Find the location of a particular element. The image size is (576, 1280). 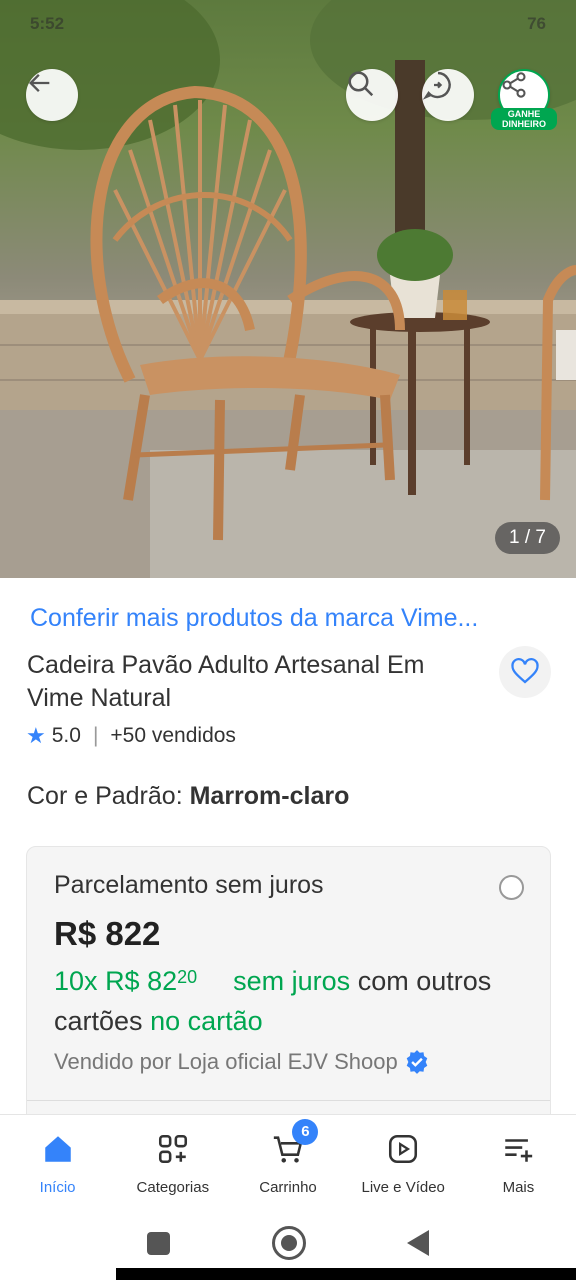

nav-item-live-video: Live e Vídeo is located at coordinates (403, 1163).